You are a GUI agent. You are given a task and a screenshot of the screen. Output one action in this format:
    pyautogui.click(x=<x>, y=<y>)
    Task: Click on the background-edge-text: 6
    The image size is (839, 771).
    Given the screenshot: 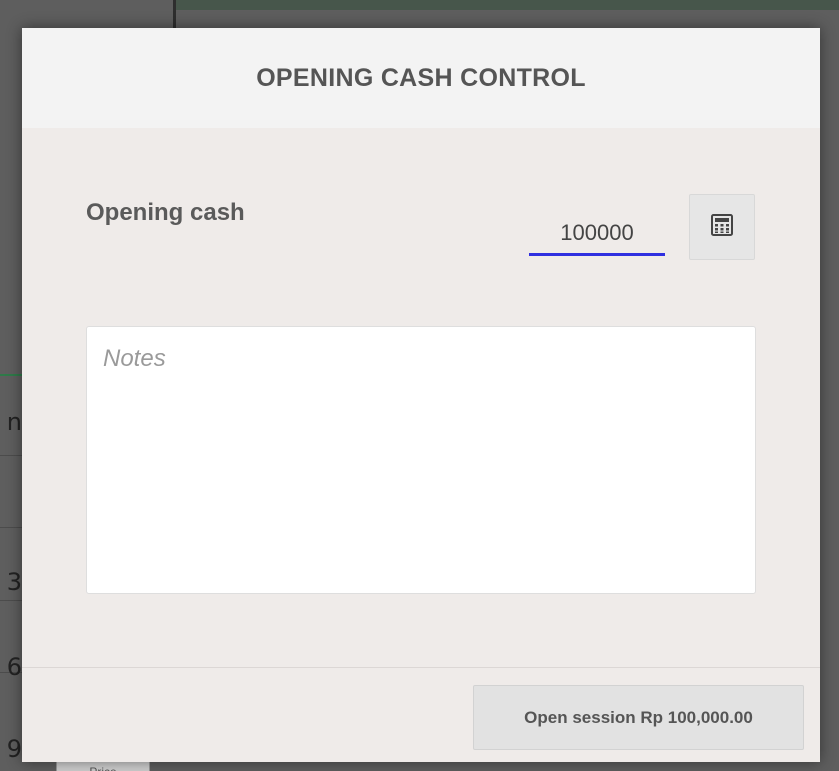 What is the action you would take?
    pyautogui.click(x=14, y=667)
    